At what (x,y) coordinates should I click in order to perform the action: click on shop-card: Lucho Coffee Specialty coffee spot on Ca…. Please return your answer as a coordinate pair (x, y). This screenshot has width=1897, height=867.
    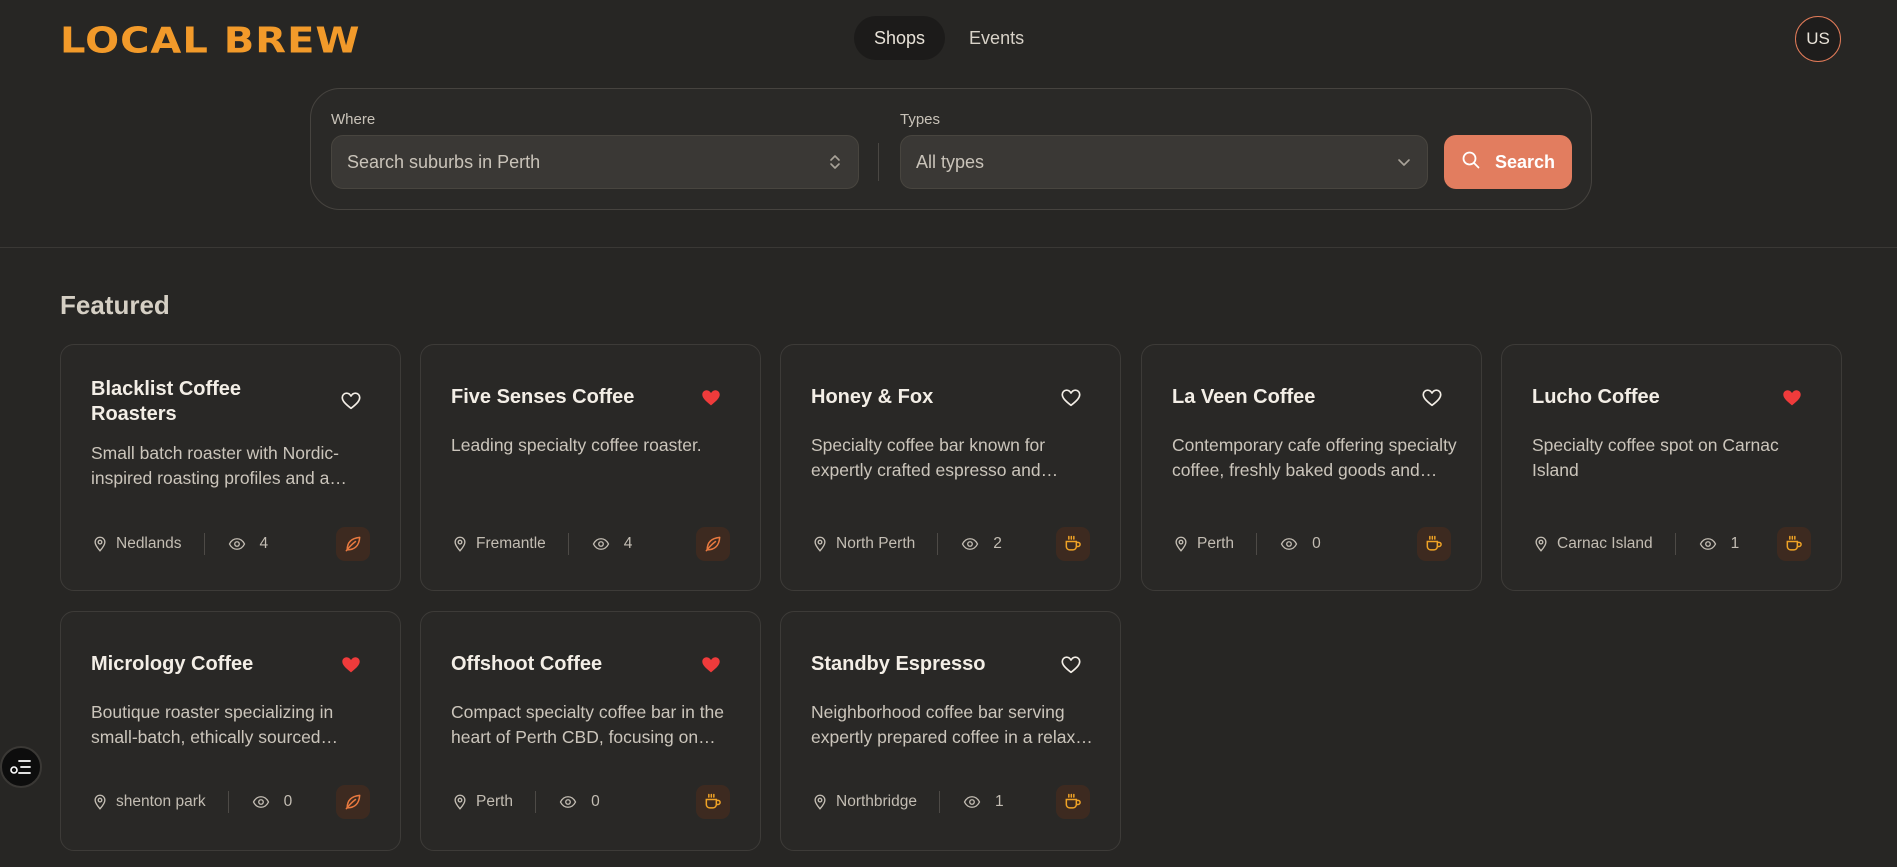
    Looking at the image, I should click on (1671, 467).